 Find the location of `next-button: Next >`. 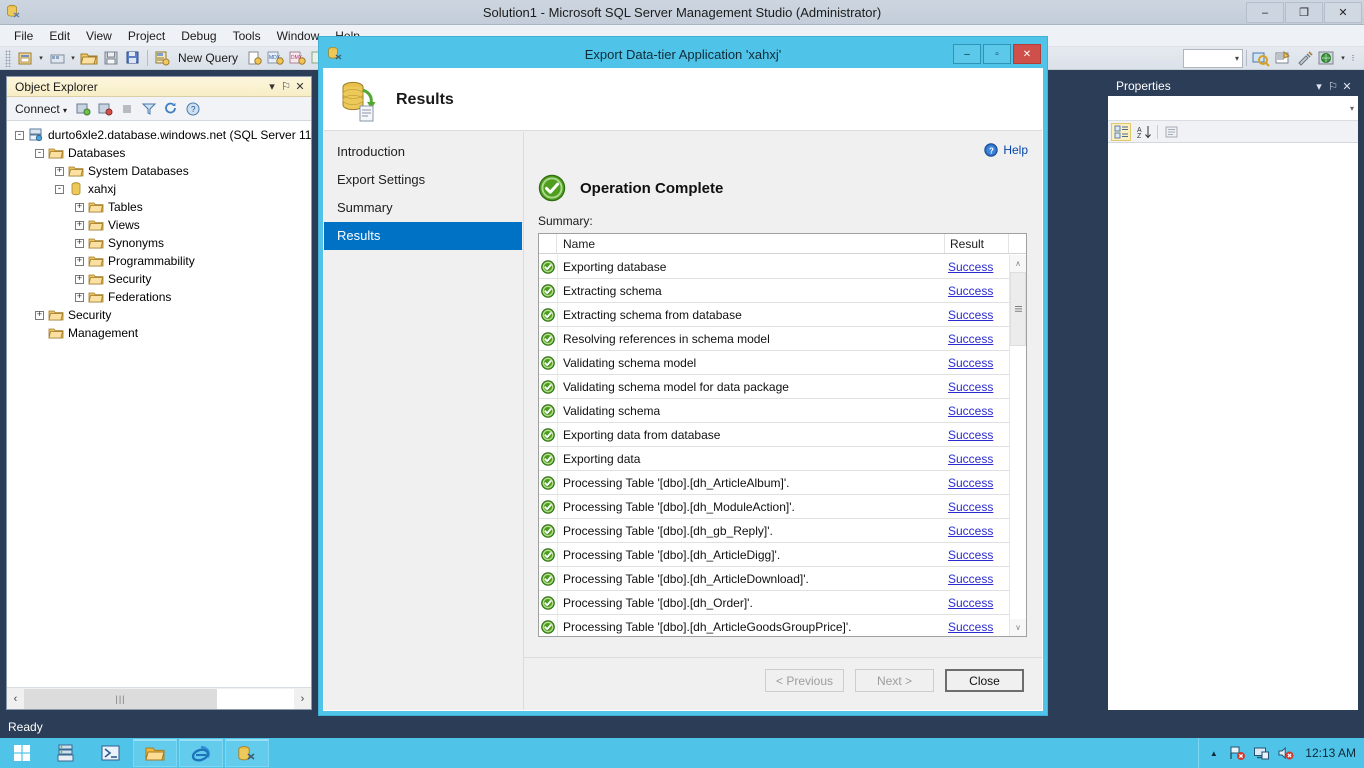

next-button: Next > is located at coordinates (894, 680).